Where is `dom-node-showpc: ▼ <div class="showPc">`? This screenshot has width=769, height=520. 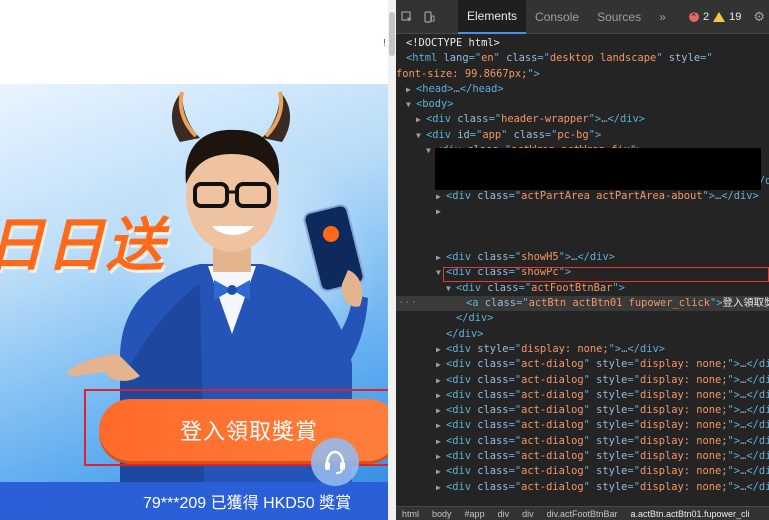 dom-node-showpc: ▼ <div class="showPc"> is located at coordinates (582, 272).